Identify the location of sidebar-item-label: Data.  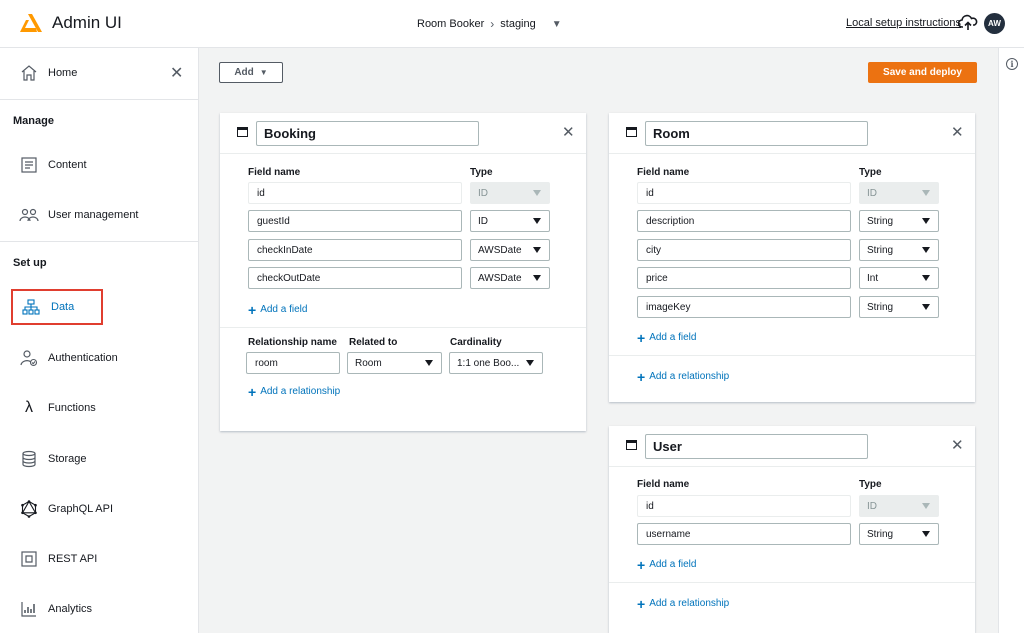
(63, 307).